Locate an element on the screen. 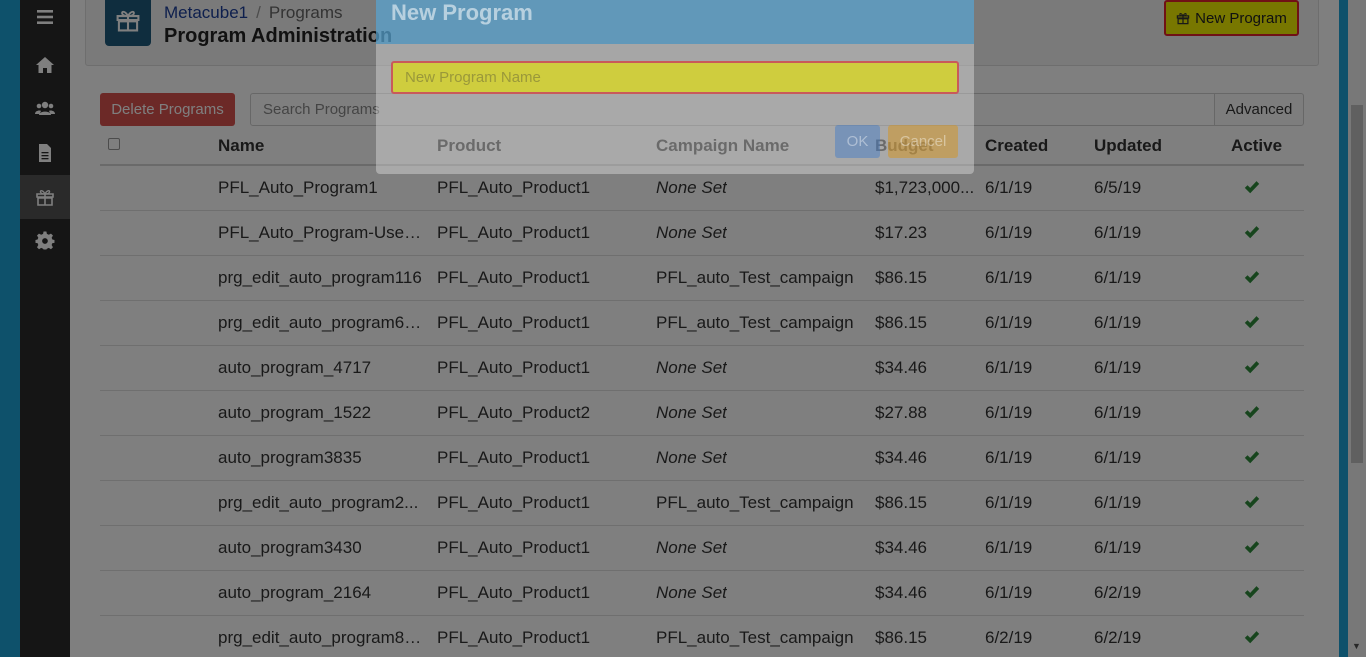 The height and width of the screenshot is (657, 1366). dialog-header: New Program is located at coordinates (675, 22).